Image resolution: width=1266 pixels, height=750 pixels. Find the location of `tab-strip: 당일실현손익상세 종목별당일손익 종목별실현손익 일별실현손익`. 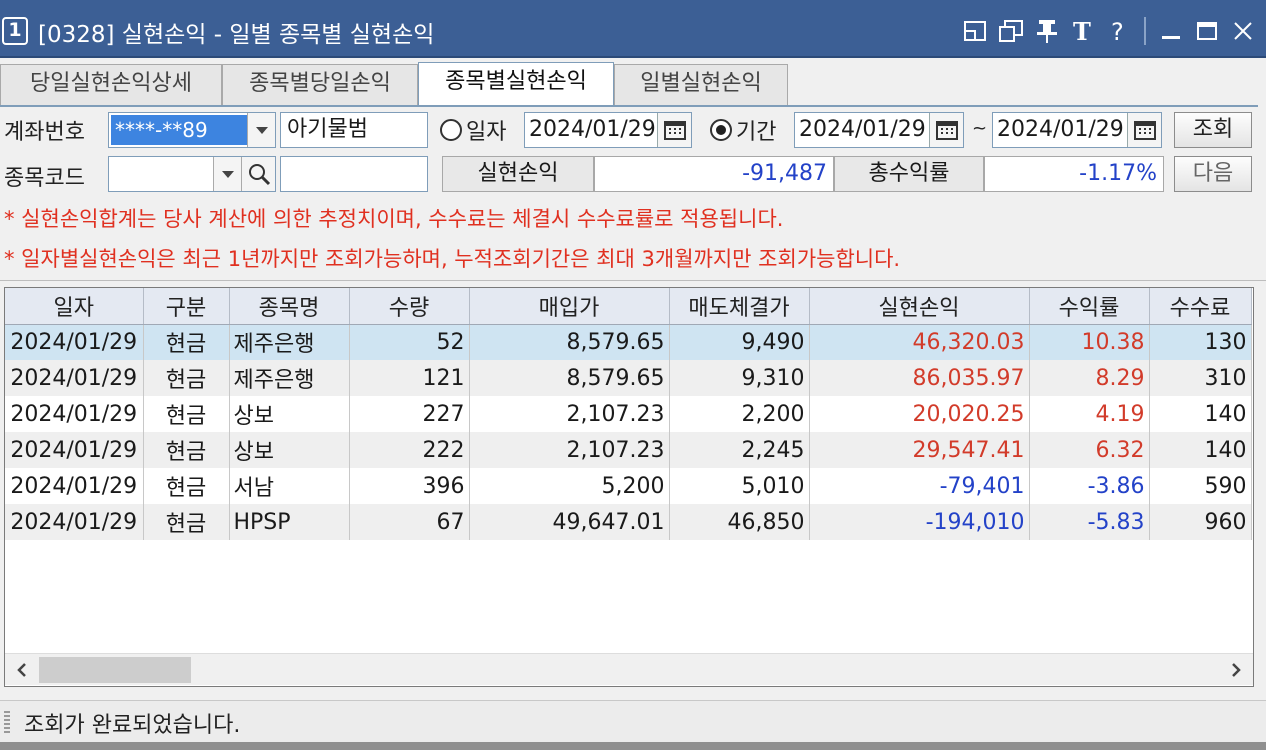

tab-strip: 당일실현손익상세 종목별당일손익 종목별실현손익 일별실현손익 is located at coordinates (633, 84).